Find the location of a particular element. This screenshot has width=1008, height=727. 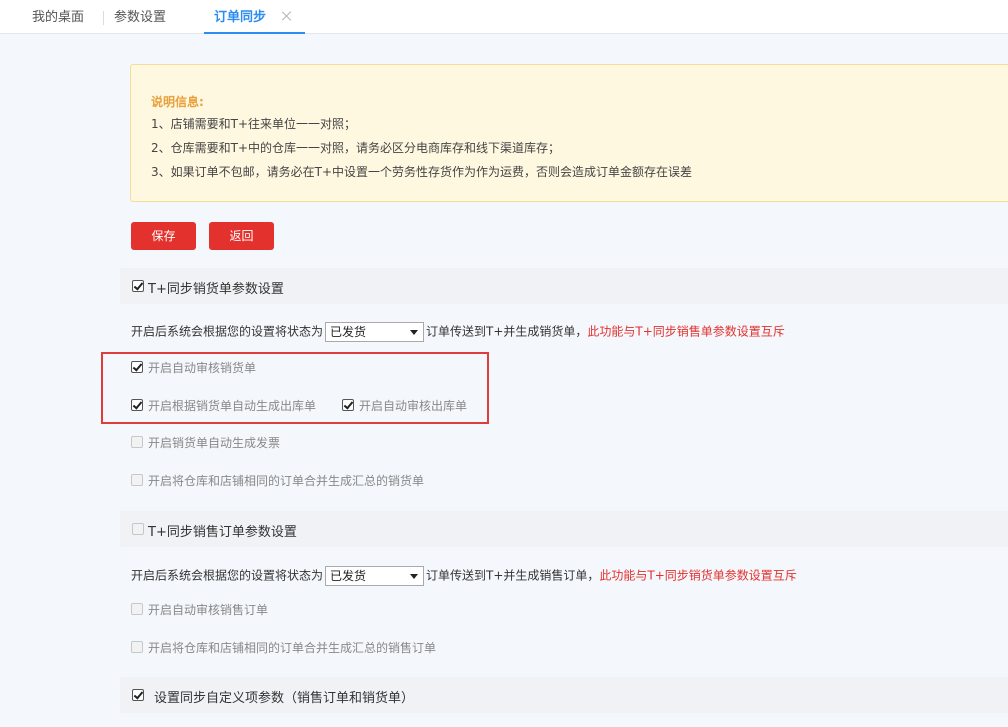

mutual-exclusion-warning: 此功能与T+同步销售单参数设置互斥 is located at coordinates (686, 331).